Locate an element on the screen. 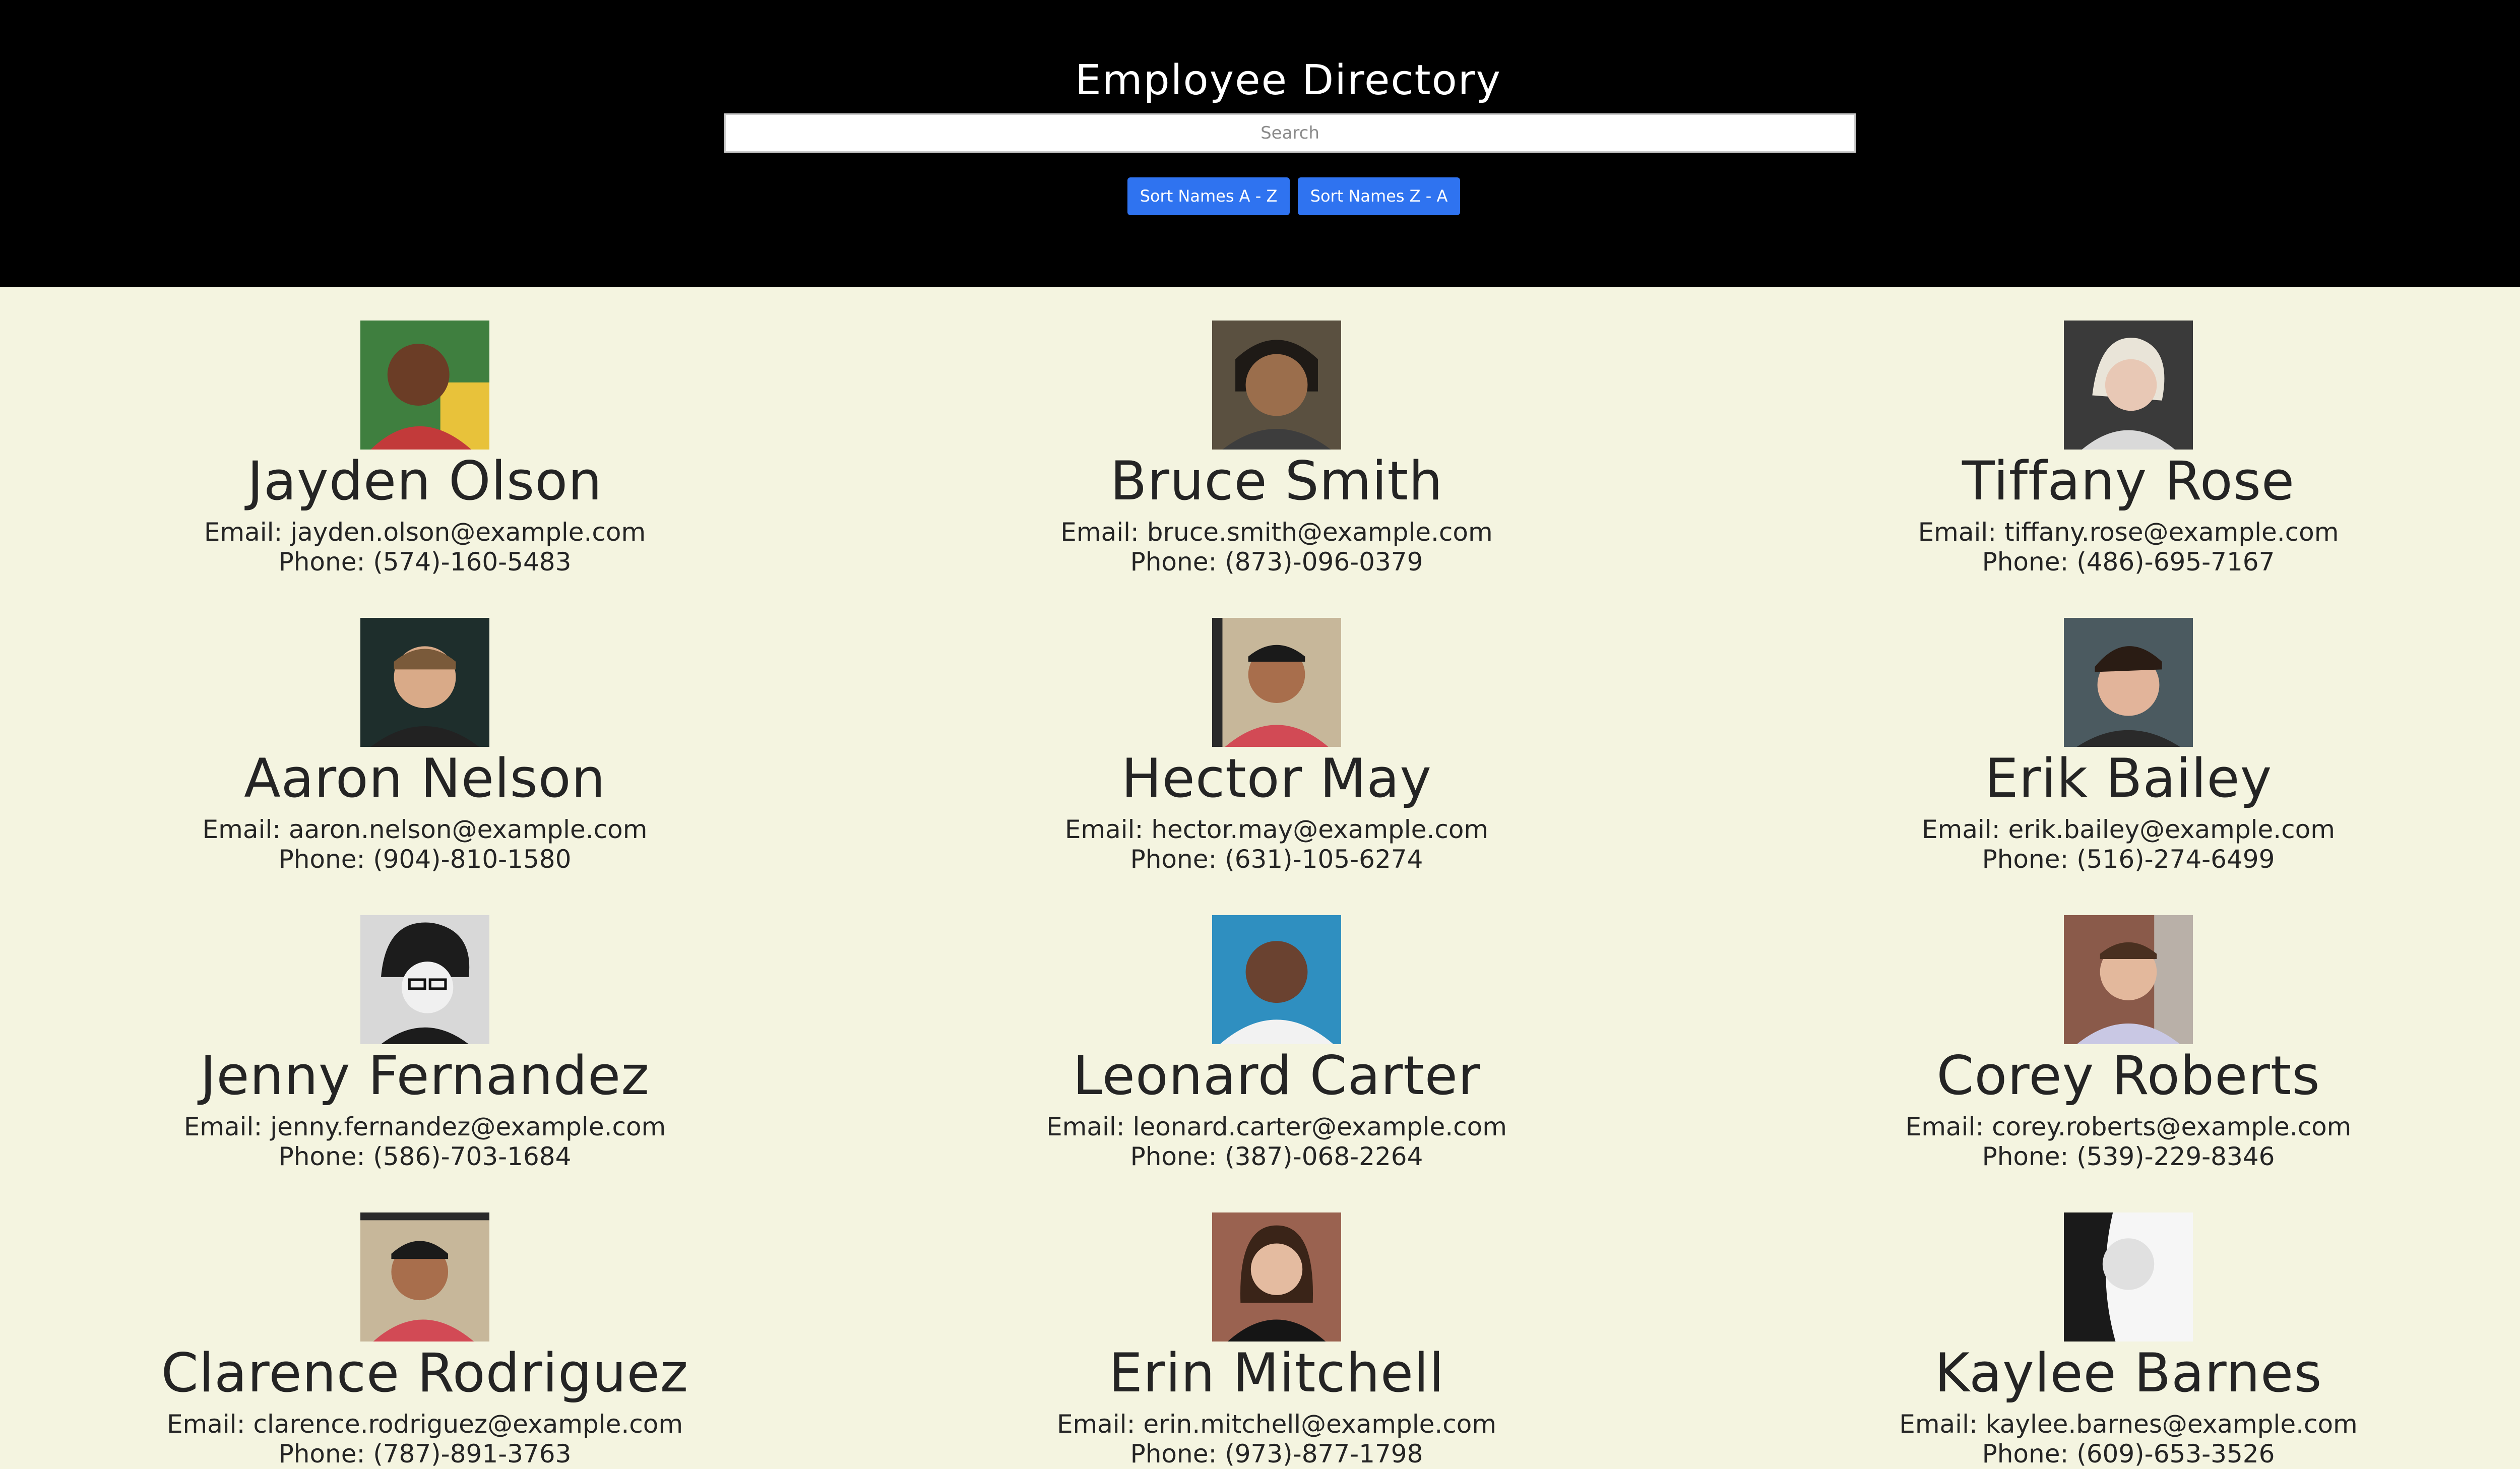 Image resolution: width=2520 pixels, height=1469 pixels. employee-phone: Phone: (586)-703-1684 is located at coordinates (425, 1156).